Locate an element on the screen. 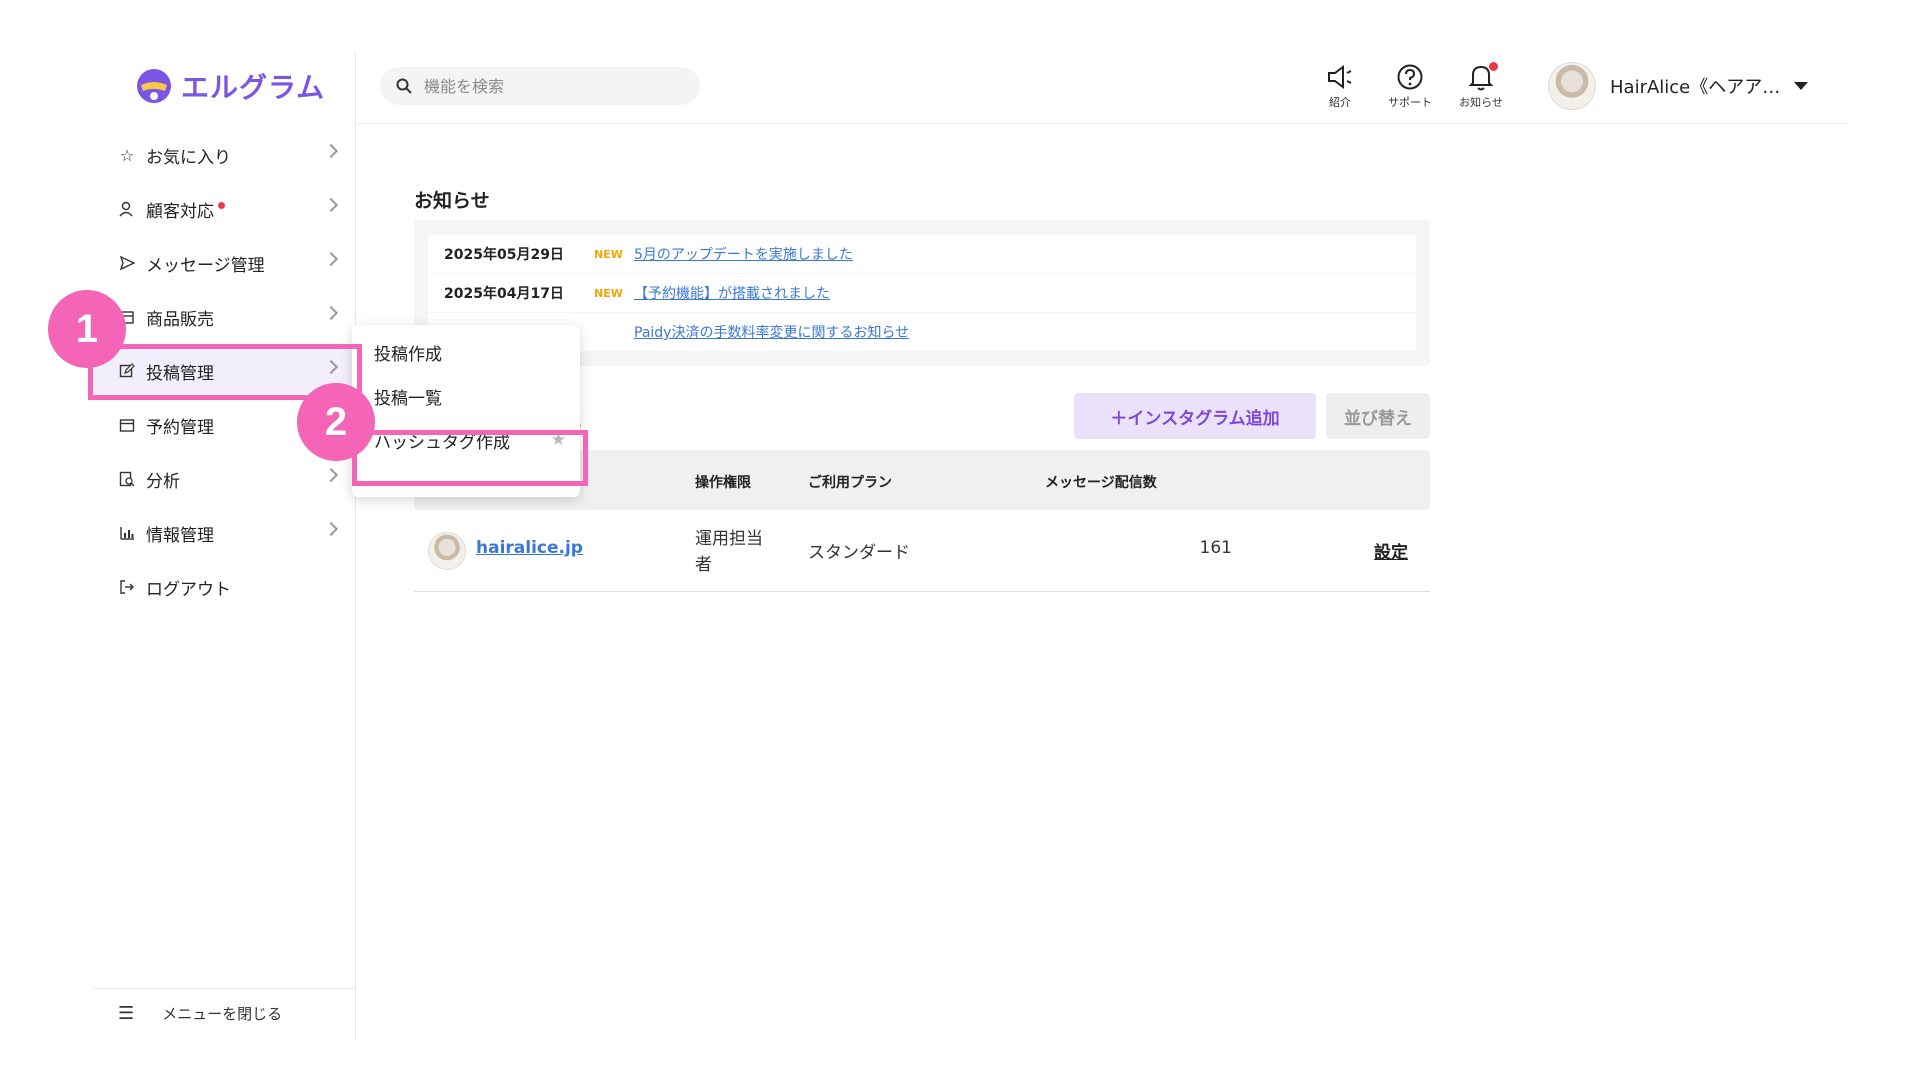 Image resolution: width=1920 pixels, height=1080 pixels. sidebar-item-favorites: ☆ お気に入り is located at coordinates (223, 155).